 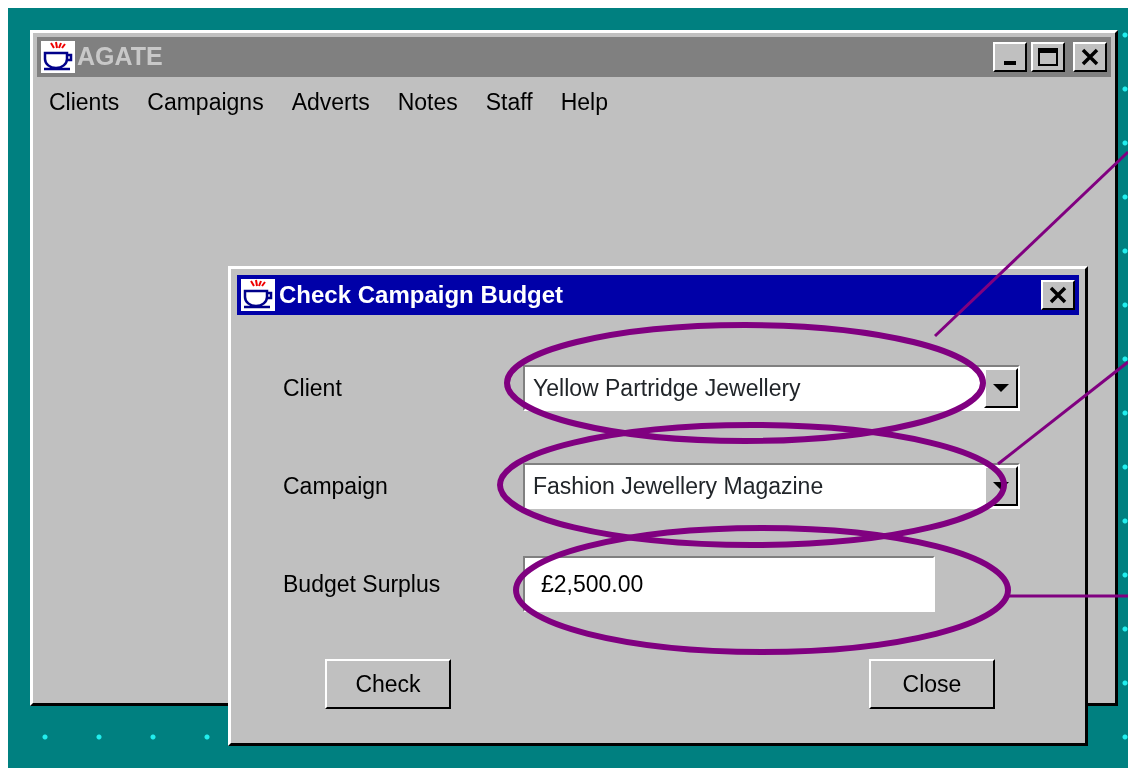 I want to click on menu-item: Notes, so click(x=427, y=102).